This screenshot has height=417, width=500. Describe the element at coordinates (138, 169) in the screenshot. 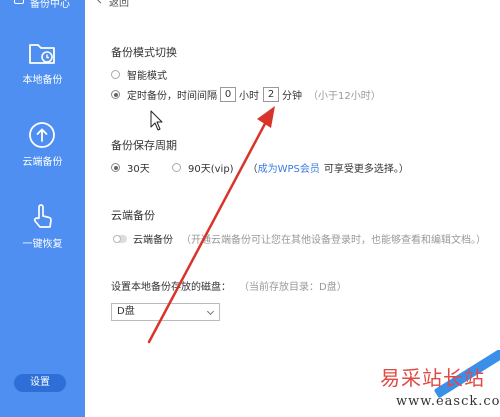

I see `radio-label: 30天` at that location.